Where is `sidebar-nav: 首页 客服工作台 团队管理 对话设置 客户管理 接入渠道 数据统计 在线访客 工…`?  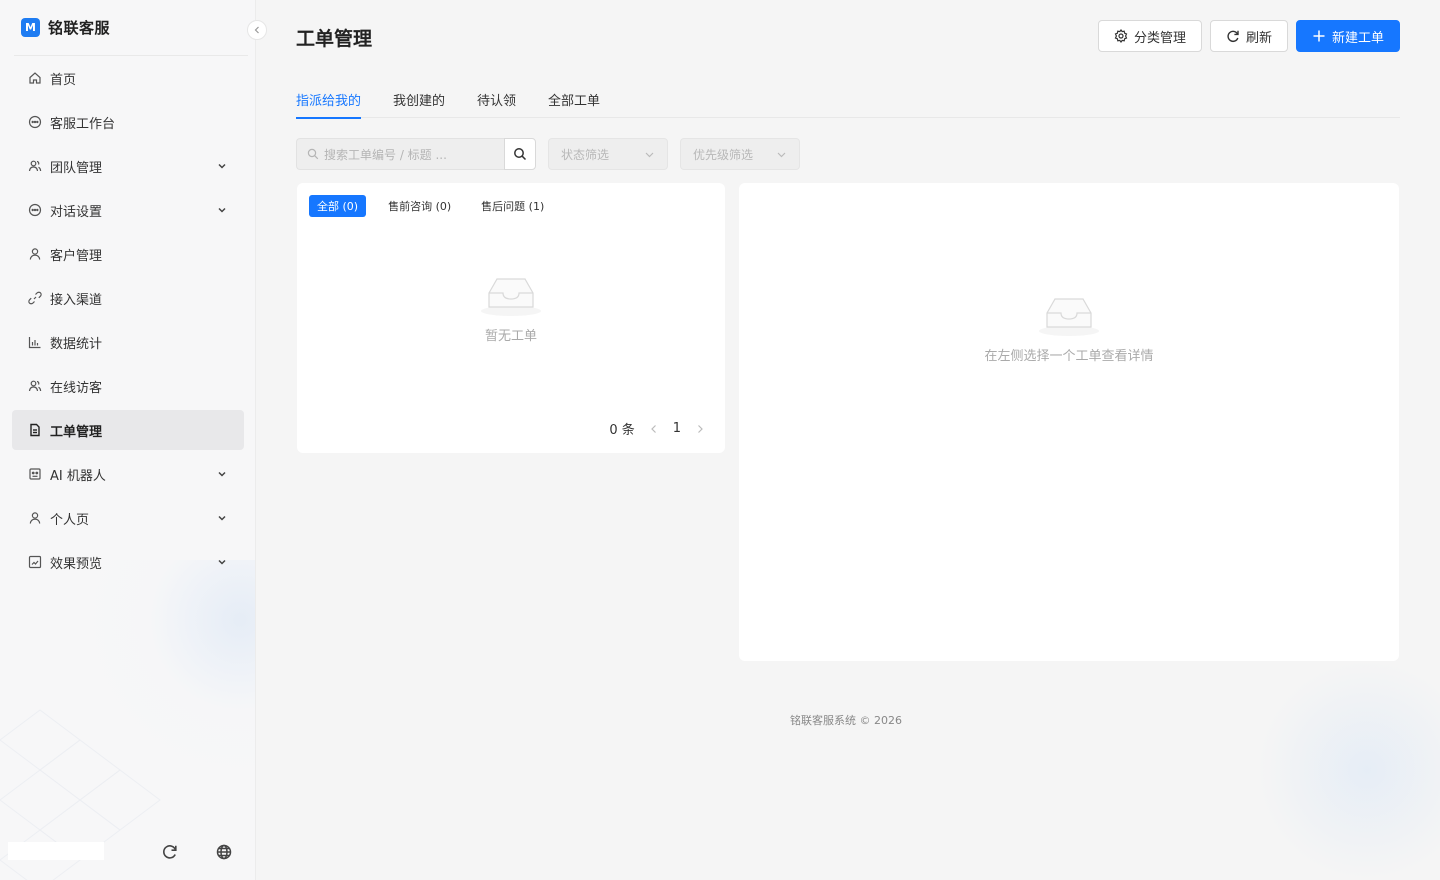
sidebar-nav: 首页 客服工作台 团队管理 对话设置 客户管理 接入渠道 数据统计 在线访客 工… is located at coordinates (128, 322).